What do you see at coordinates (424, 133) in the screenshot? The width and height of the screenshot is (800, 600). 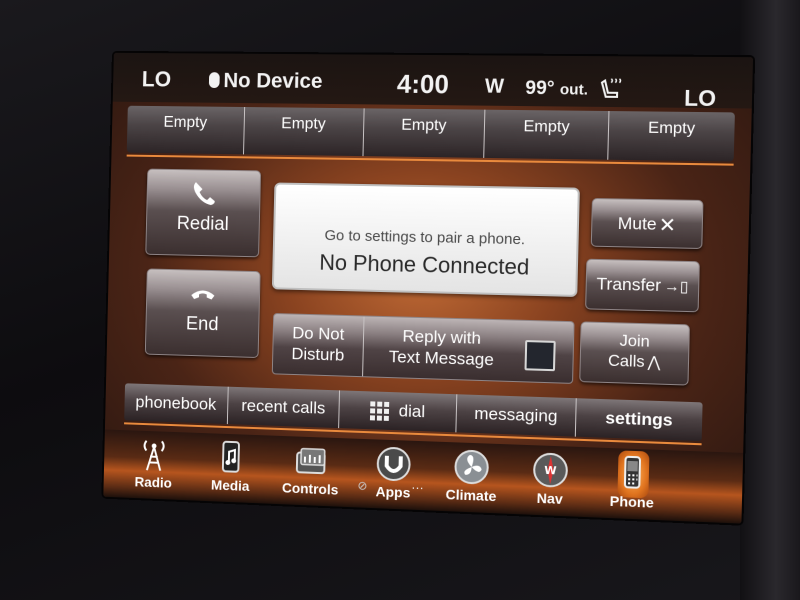 I see `preset-3: Empty` at bounding box center [424, 133].